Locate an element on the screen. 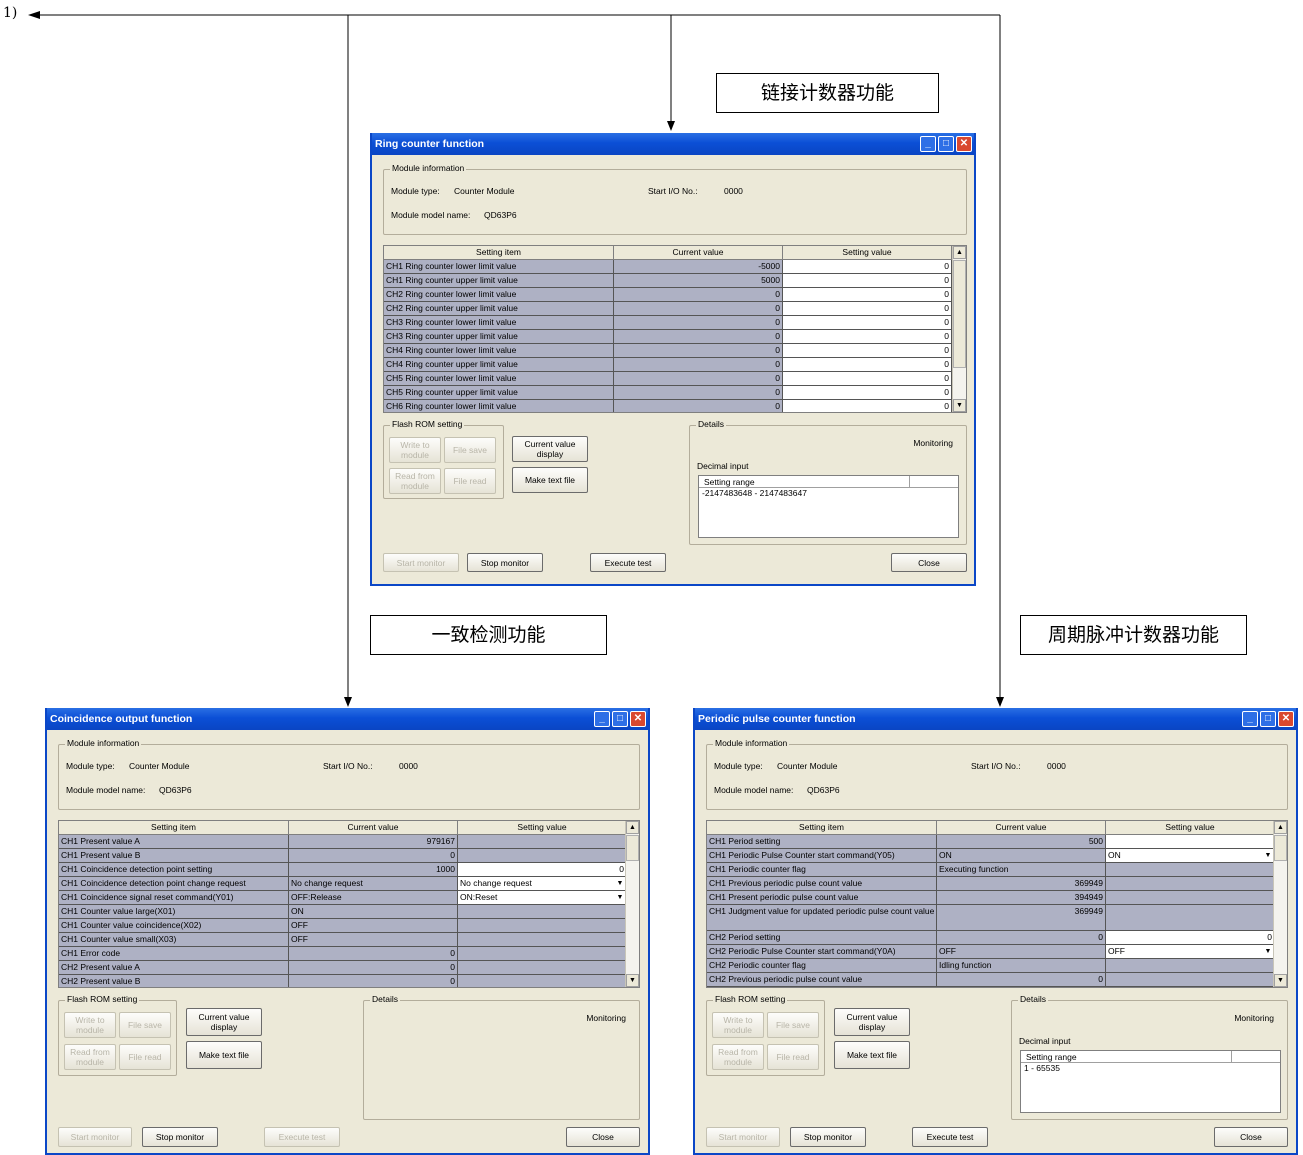  setting-value-cell: OFF ▼ is located at coordinates (1190, 952).